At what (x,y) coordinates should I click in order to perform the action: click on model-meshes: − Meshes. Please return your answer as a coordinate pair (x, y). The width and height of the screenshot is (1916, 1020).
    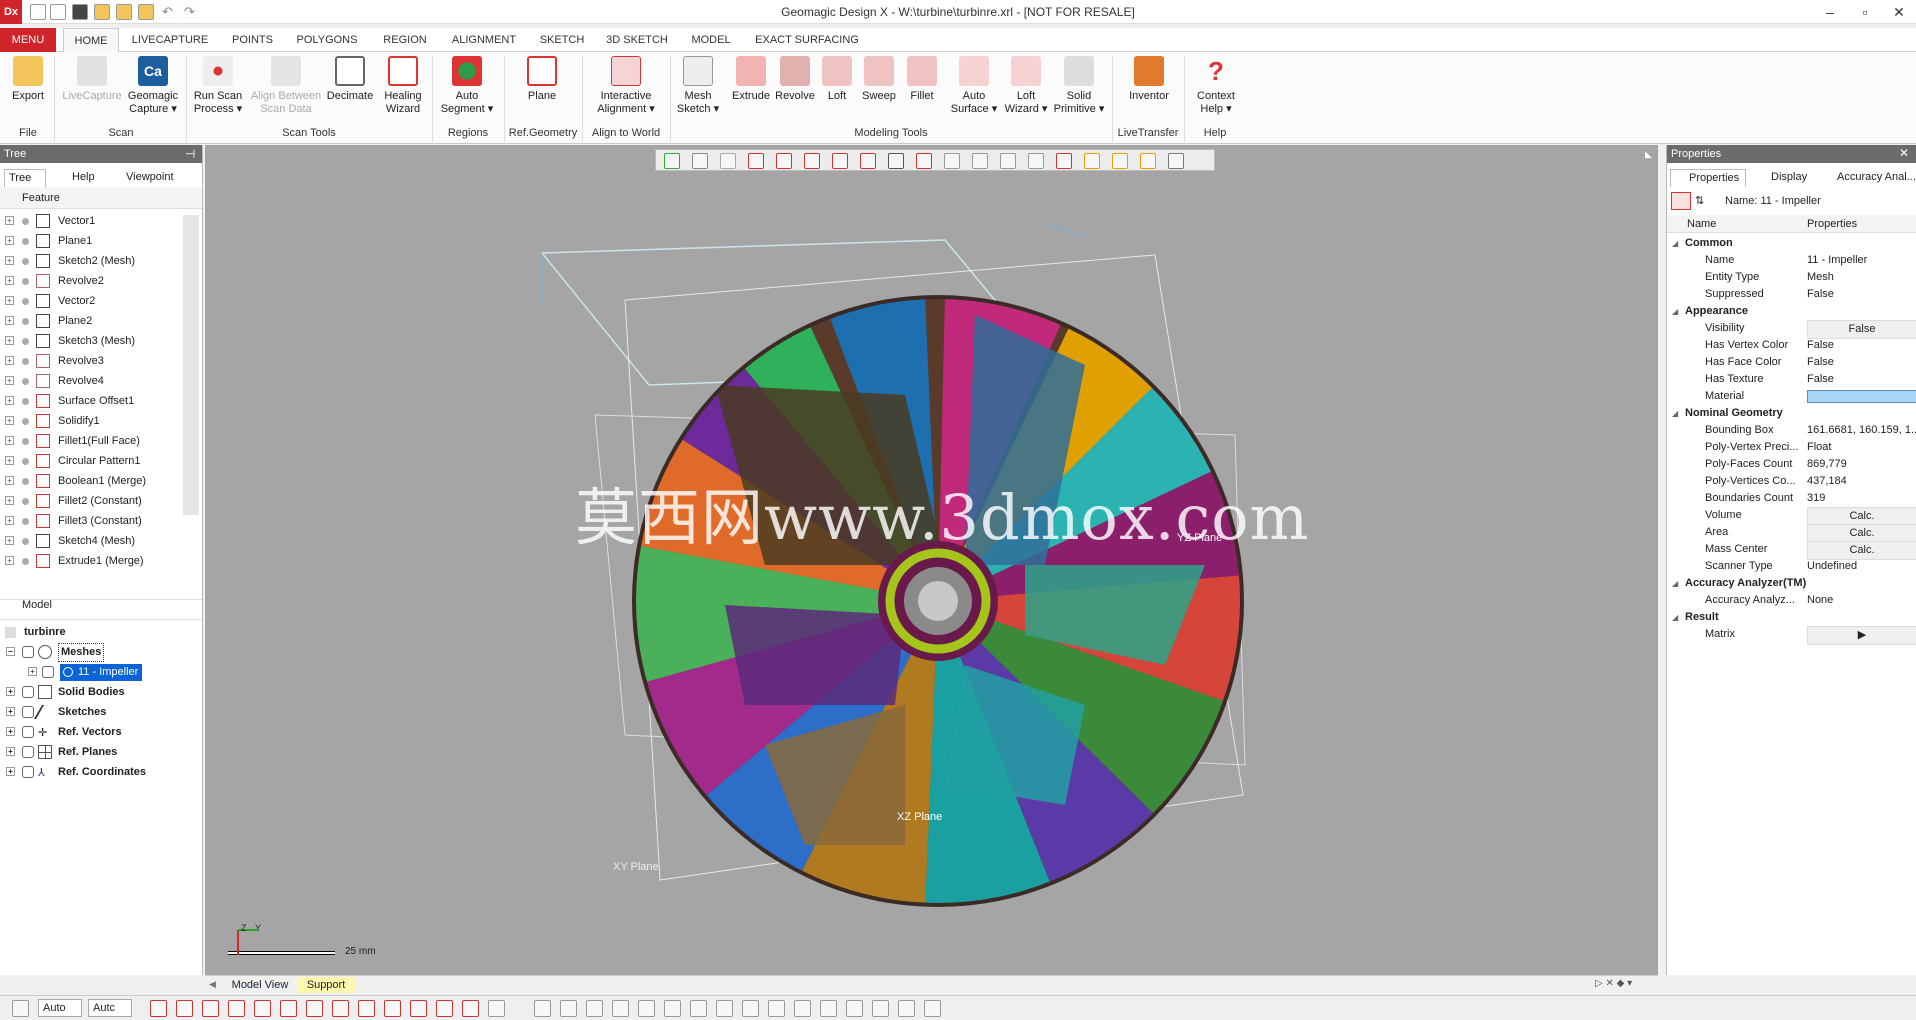
    Looking at the image, I should click on (100, 652).